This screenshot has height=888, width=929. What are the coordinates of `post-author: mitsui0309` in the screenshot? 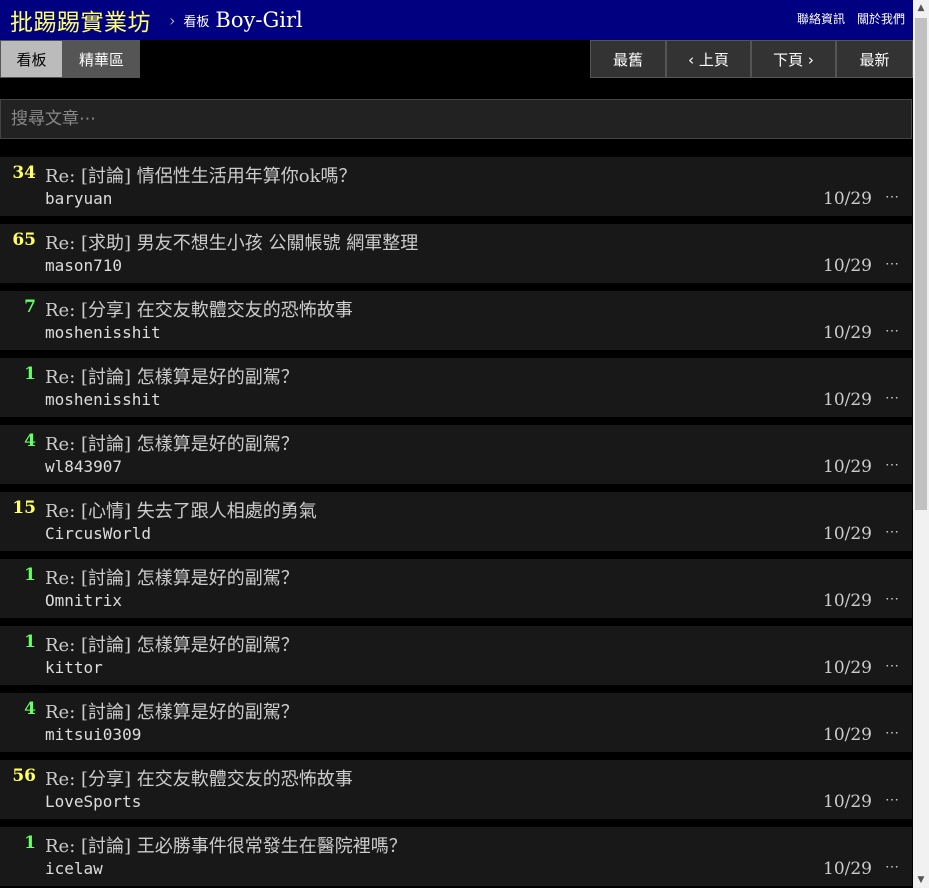 It's located at (93, 734).